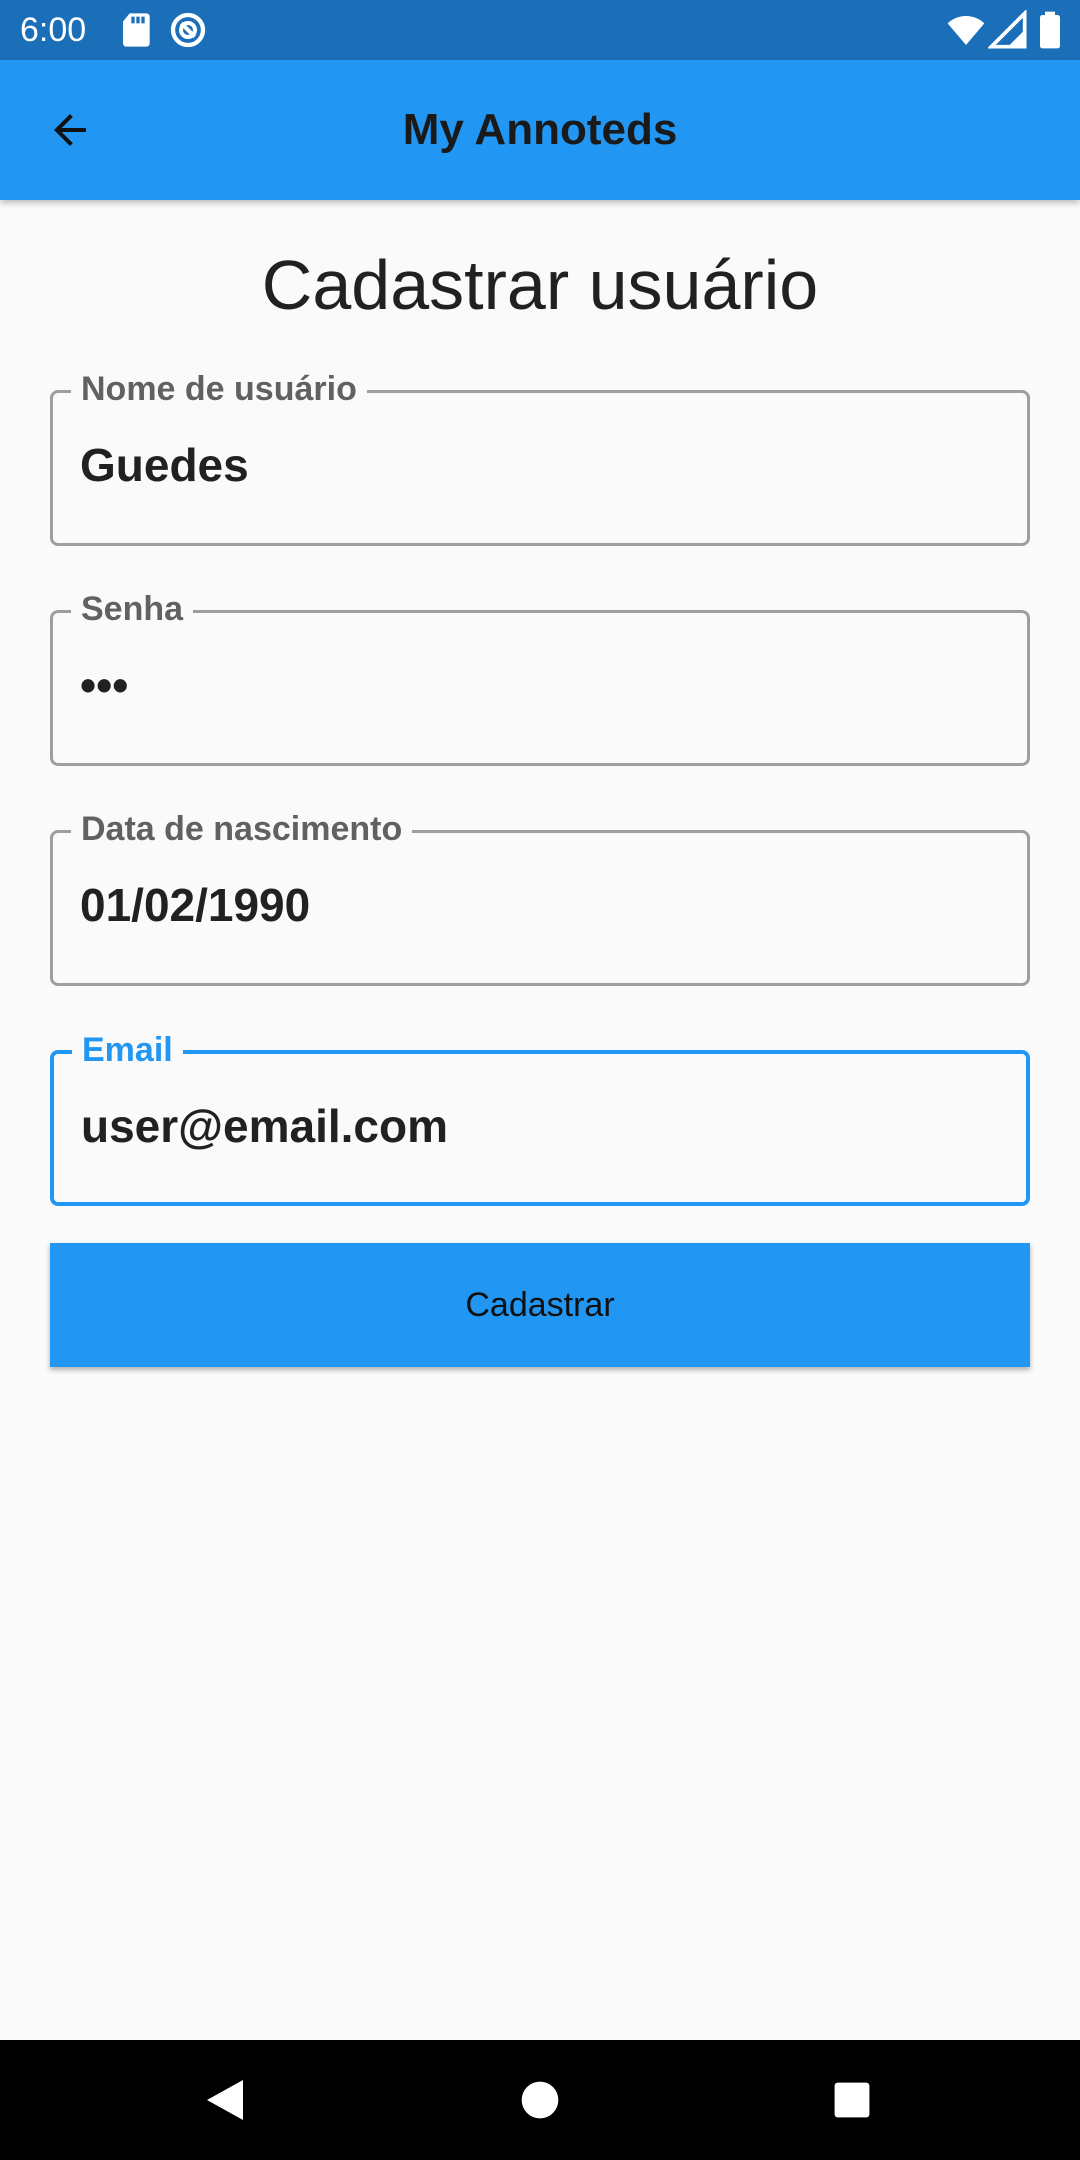  I want to click on page-title: Cadastrar usuário, so click(540, 285).